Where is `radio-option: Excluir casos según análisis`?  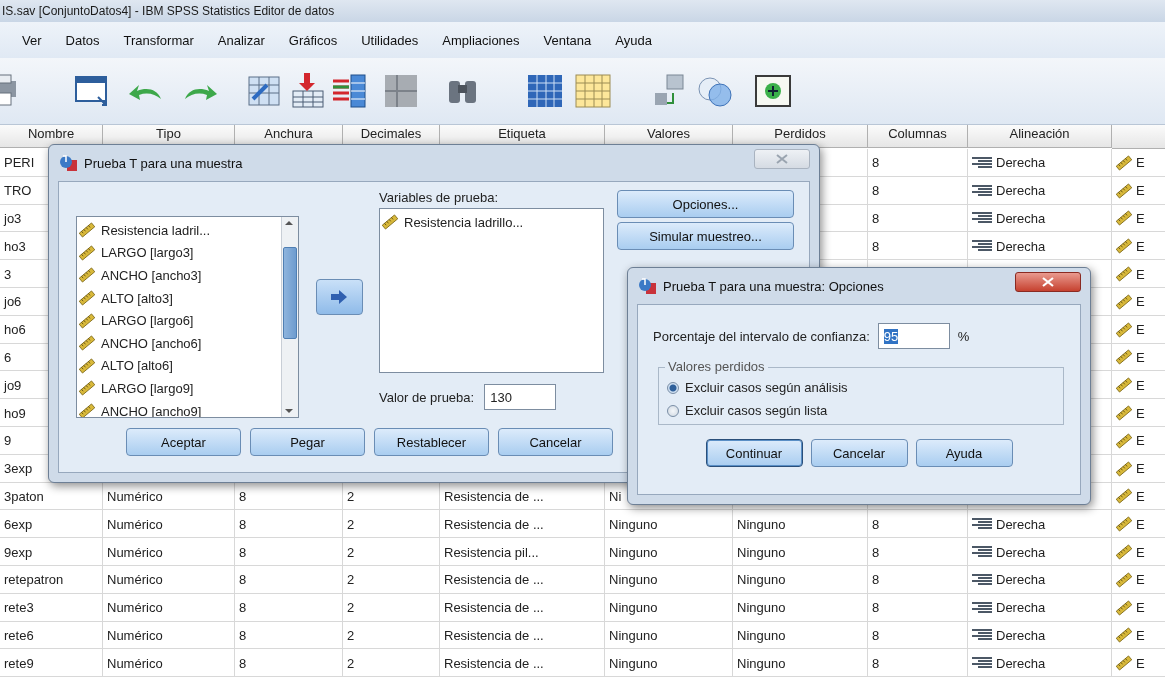 radio-option: Excluir casos según análisis is located at coordinates (861, 387).